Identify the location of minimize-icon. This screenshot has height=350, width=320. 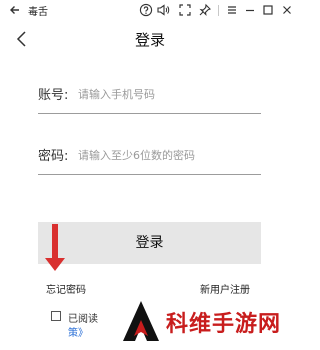
(250, 10).